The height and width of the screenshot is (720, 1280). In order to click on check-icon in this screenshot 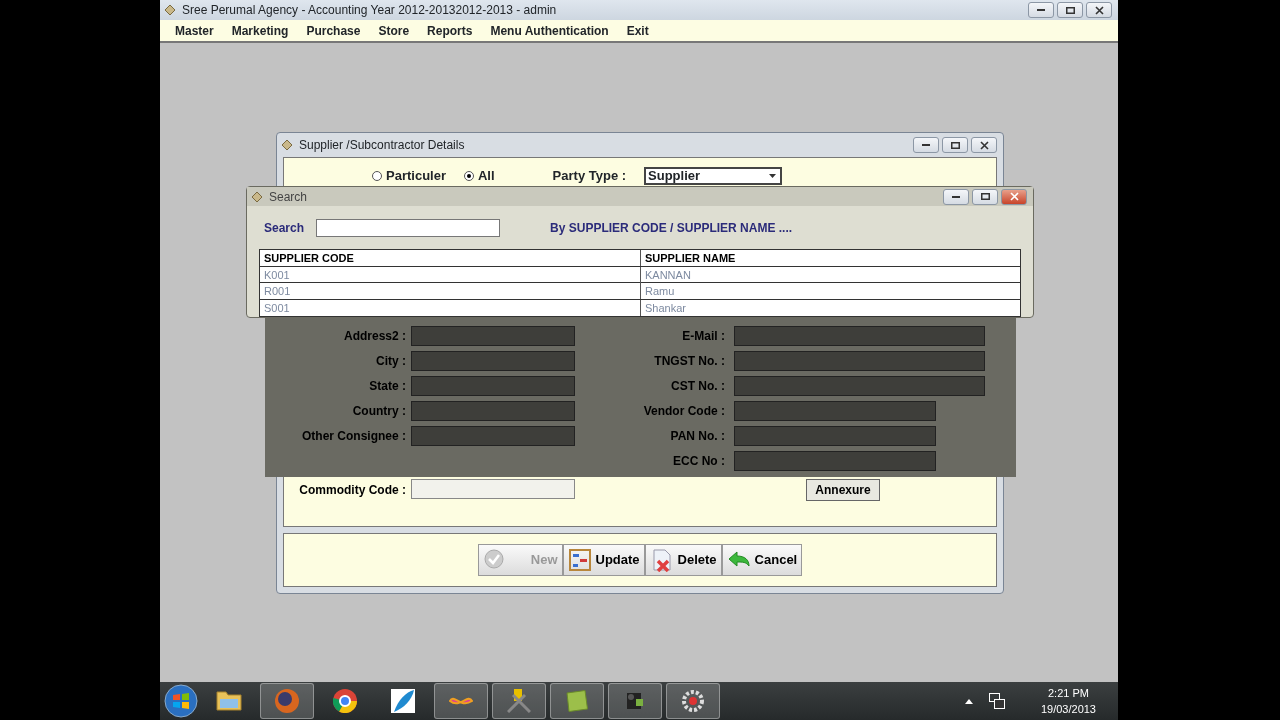, I will do `click(494, 560)`.